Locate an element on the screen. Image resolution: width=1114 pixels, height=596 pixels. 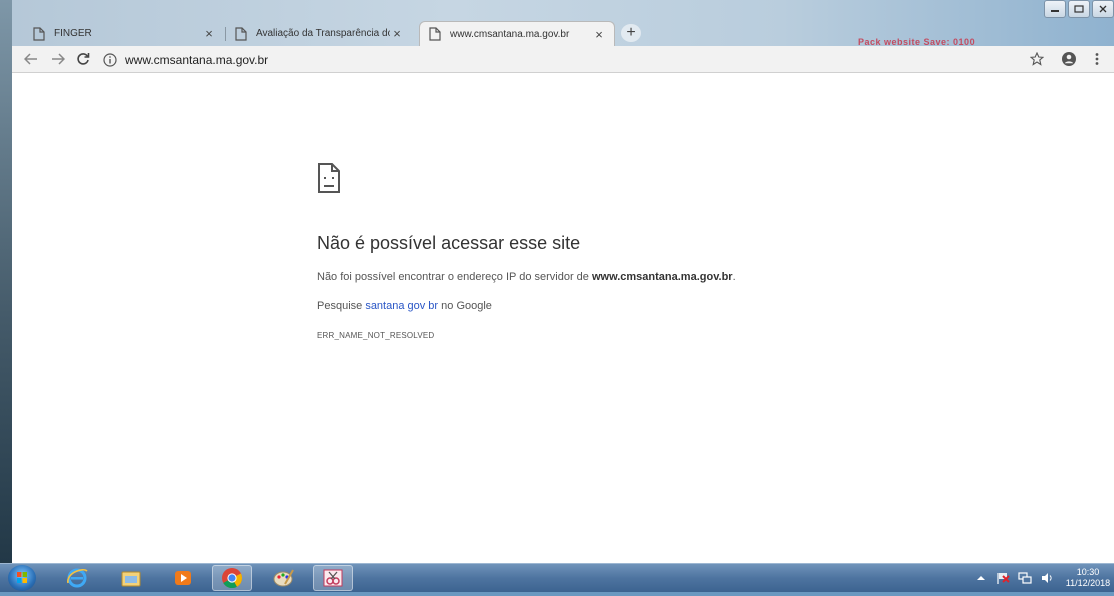
taskbar-snipping-tool is located at coordinates (333, 578).